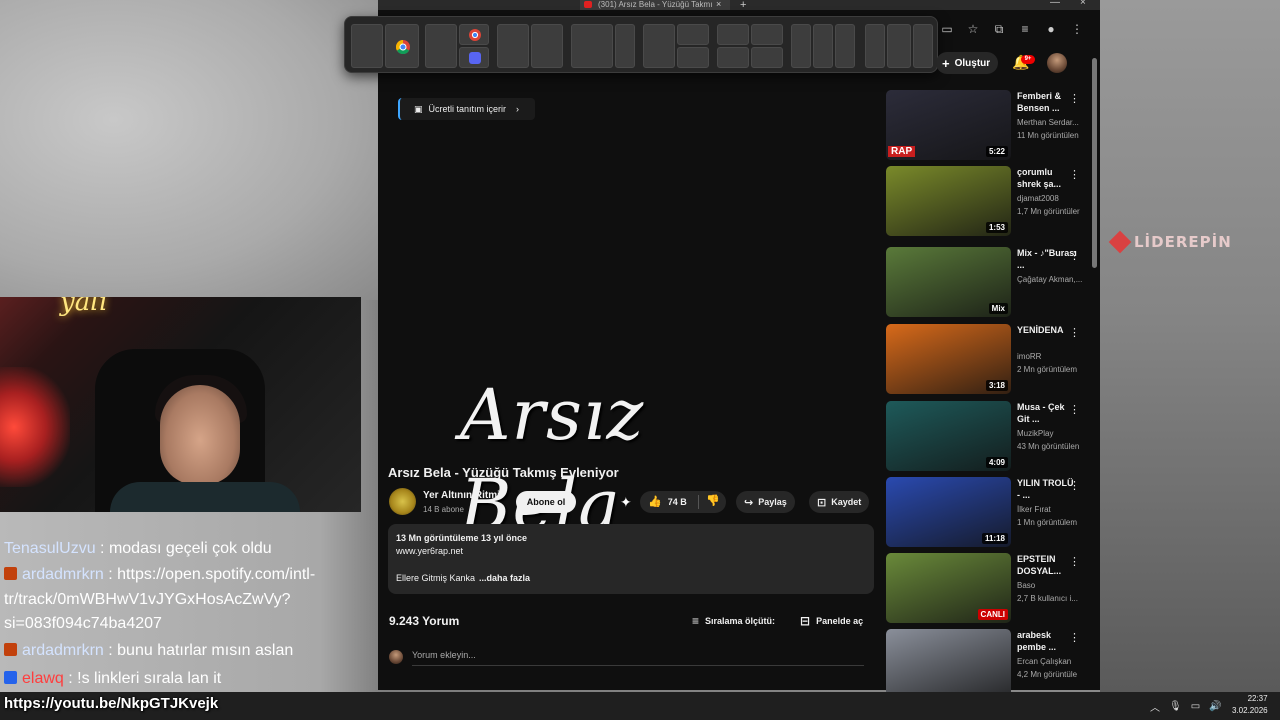 Image resolution: width=1280 pixels, height=720 pixels. I want to click on chevron-up-icon: ︿, so click(1155, 706).